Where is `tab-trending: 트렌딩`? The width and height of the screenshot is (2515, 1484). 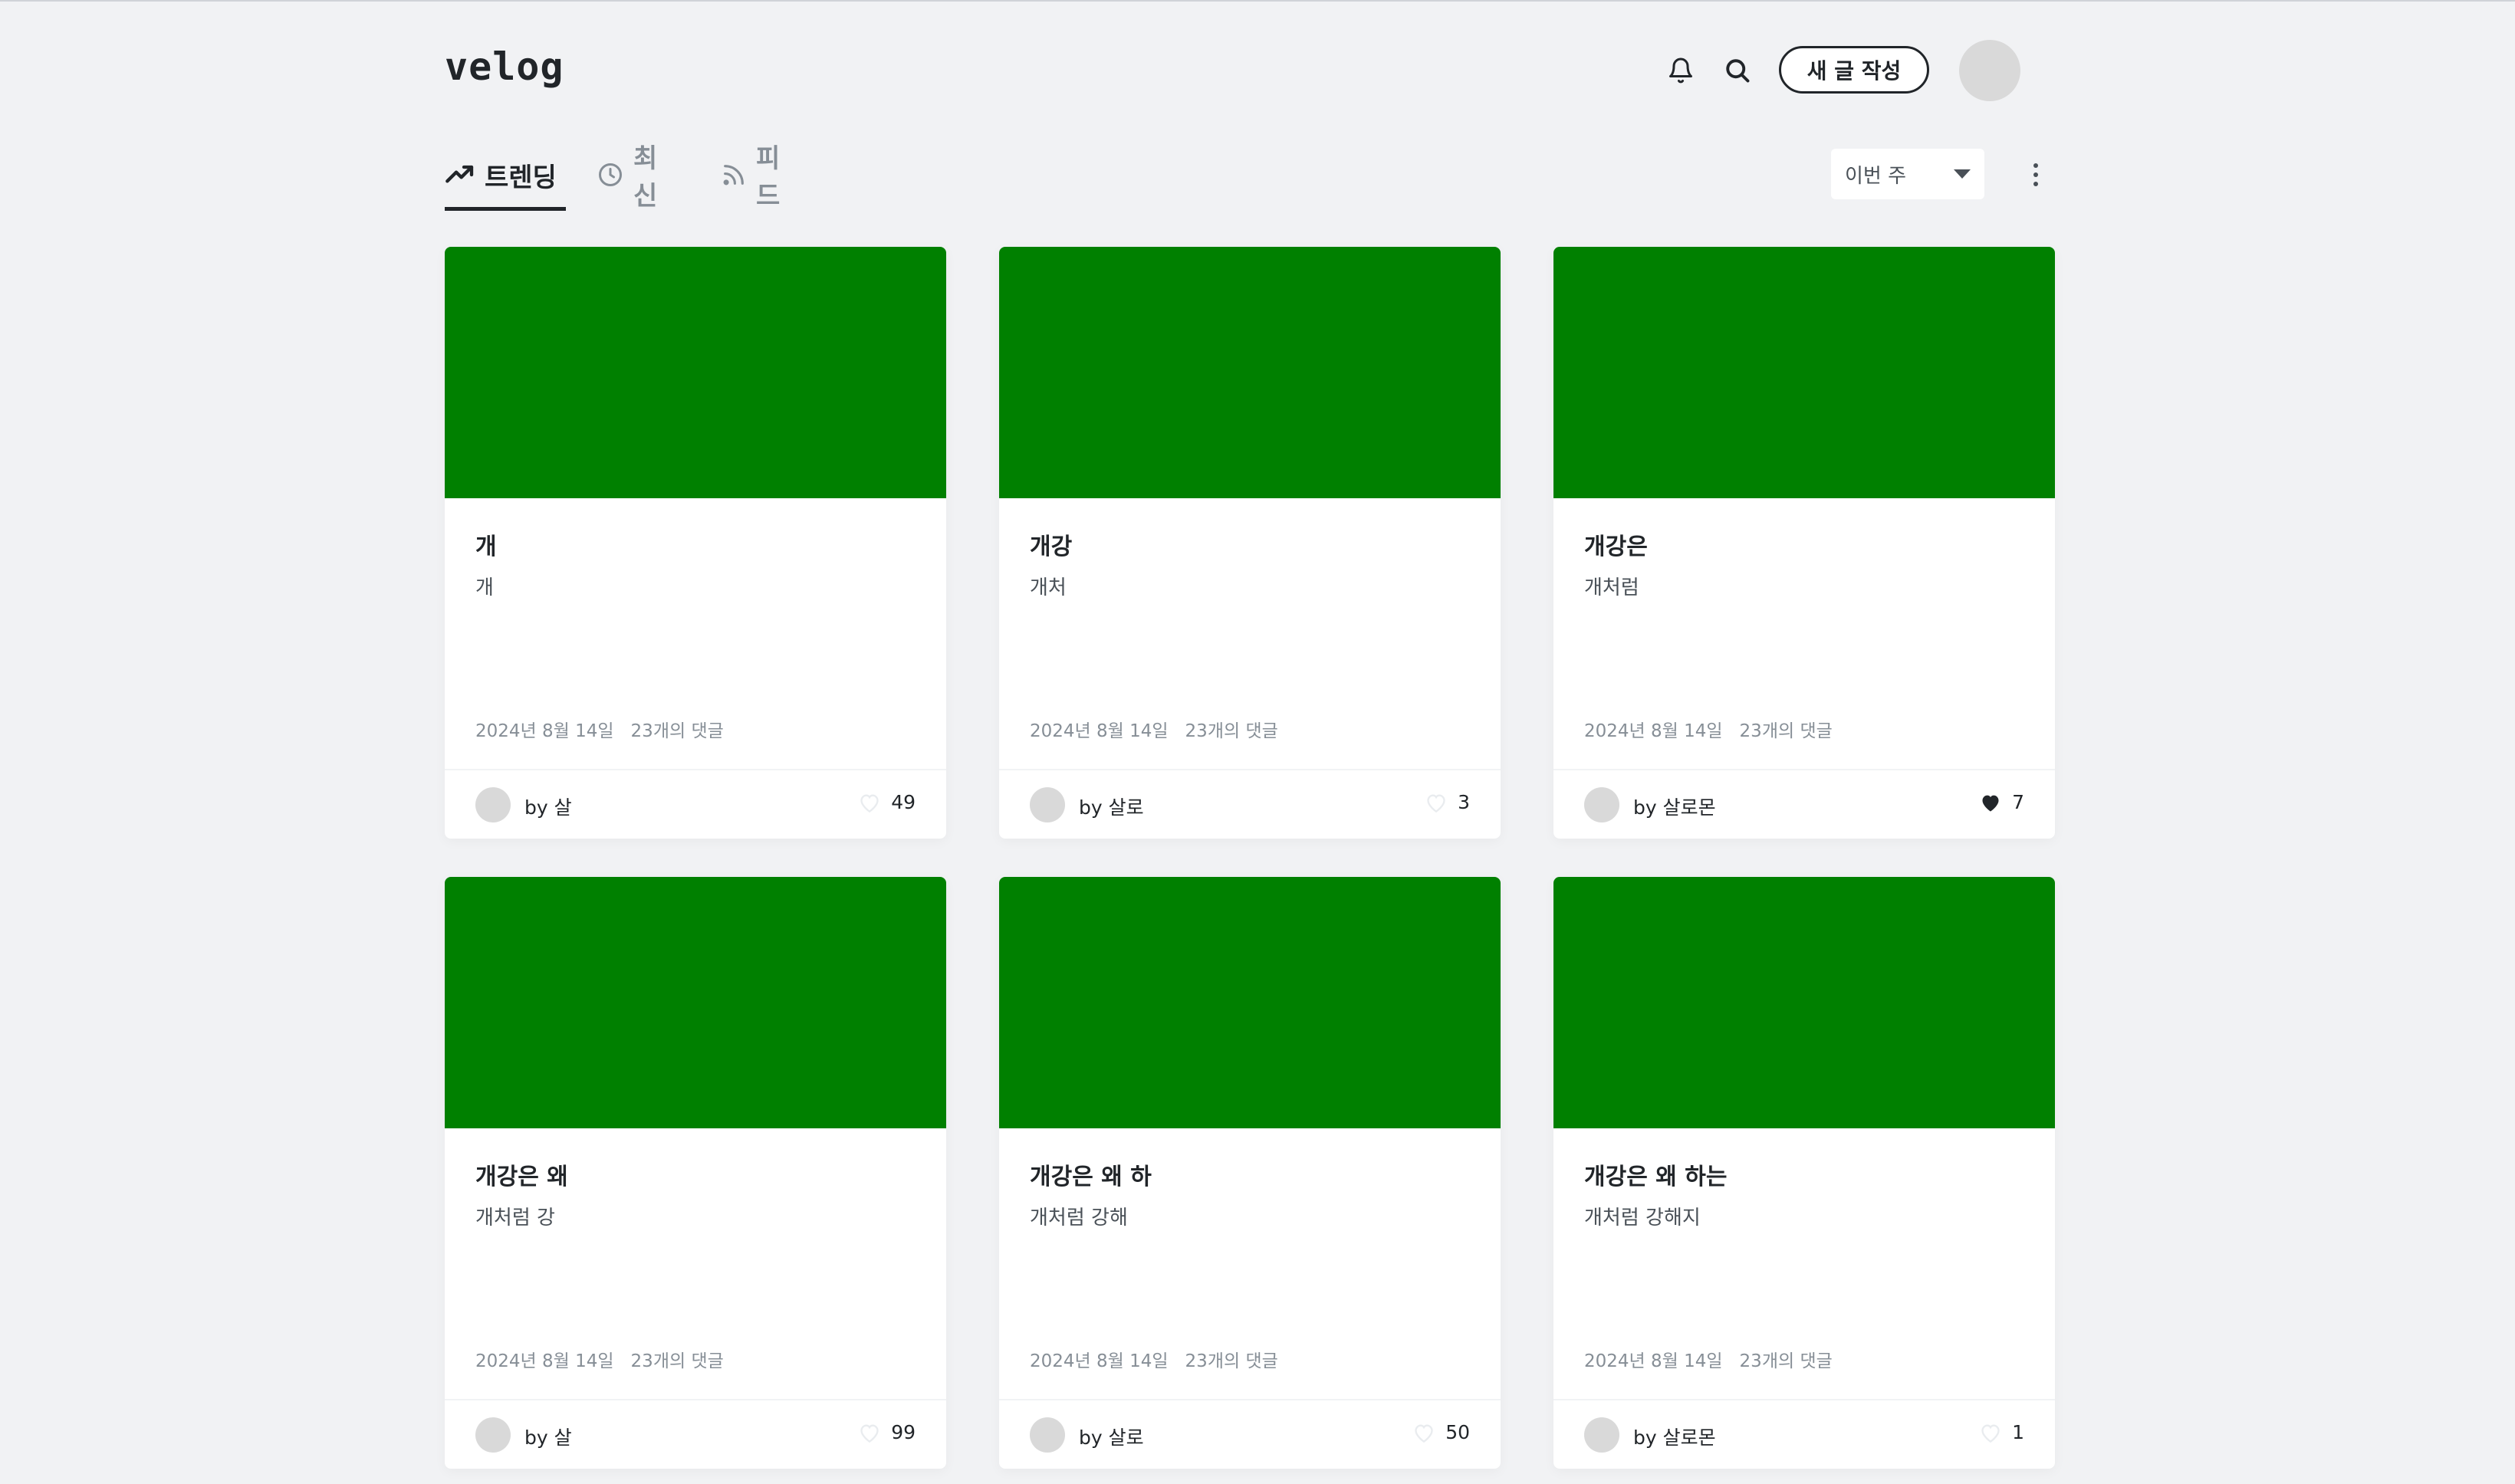 tab-trending: 트렌딩 is located at coordinates (505, 175).